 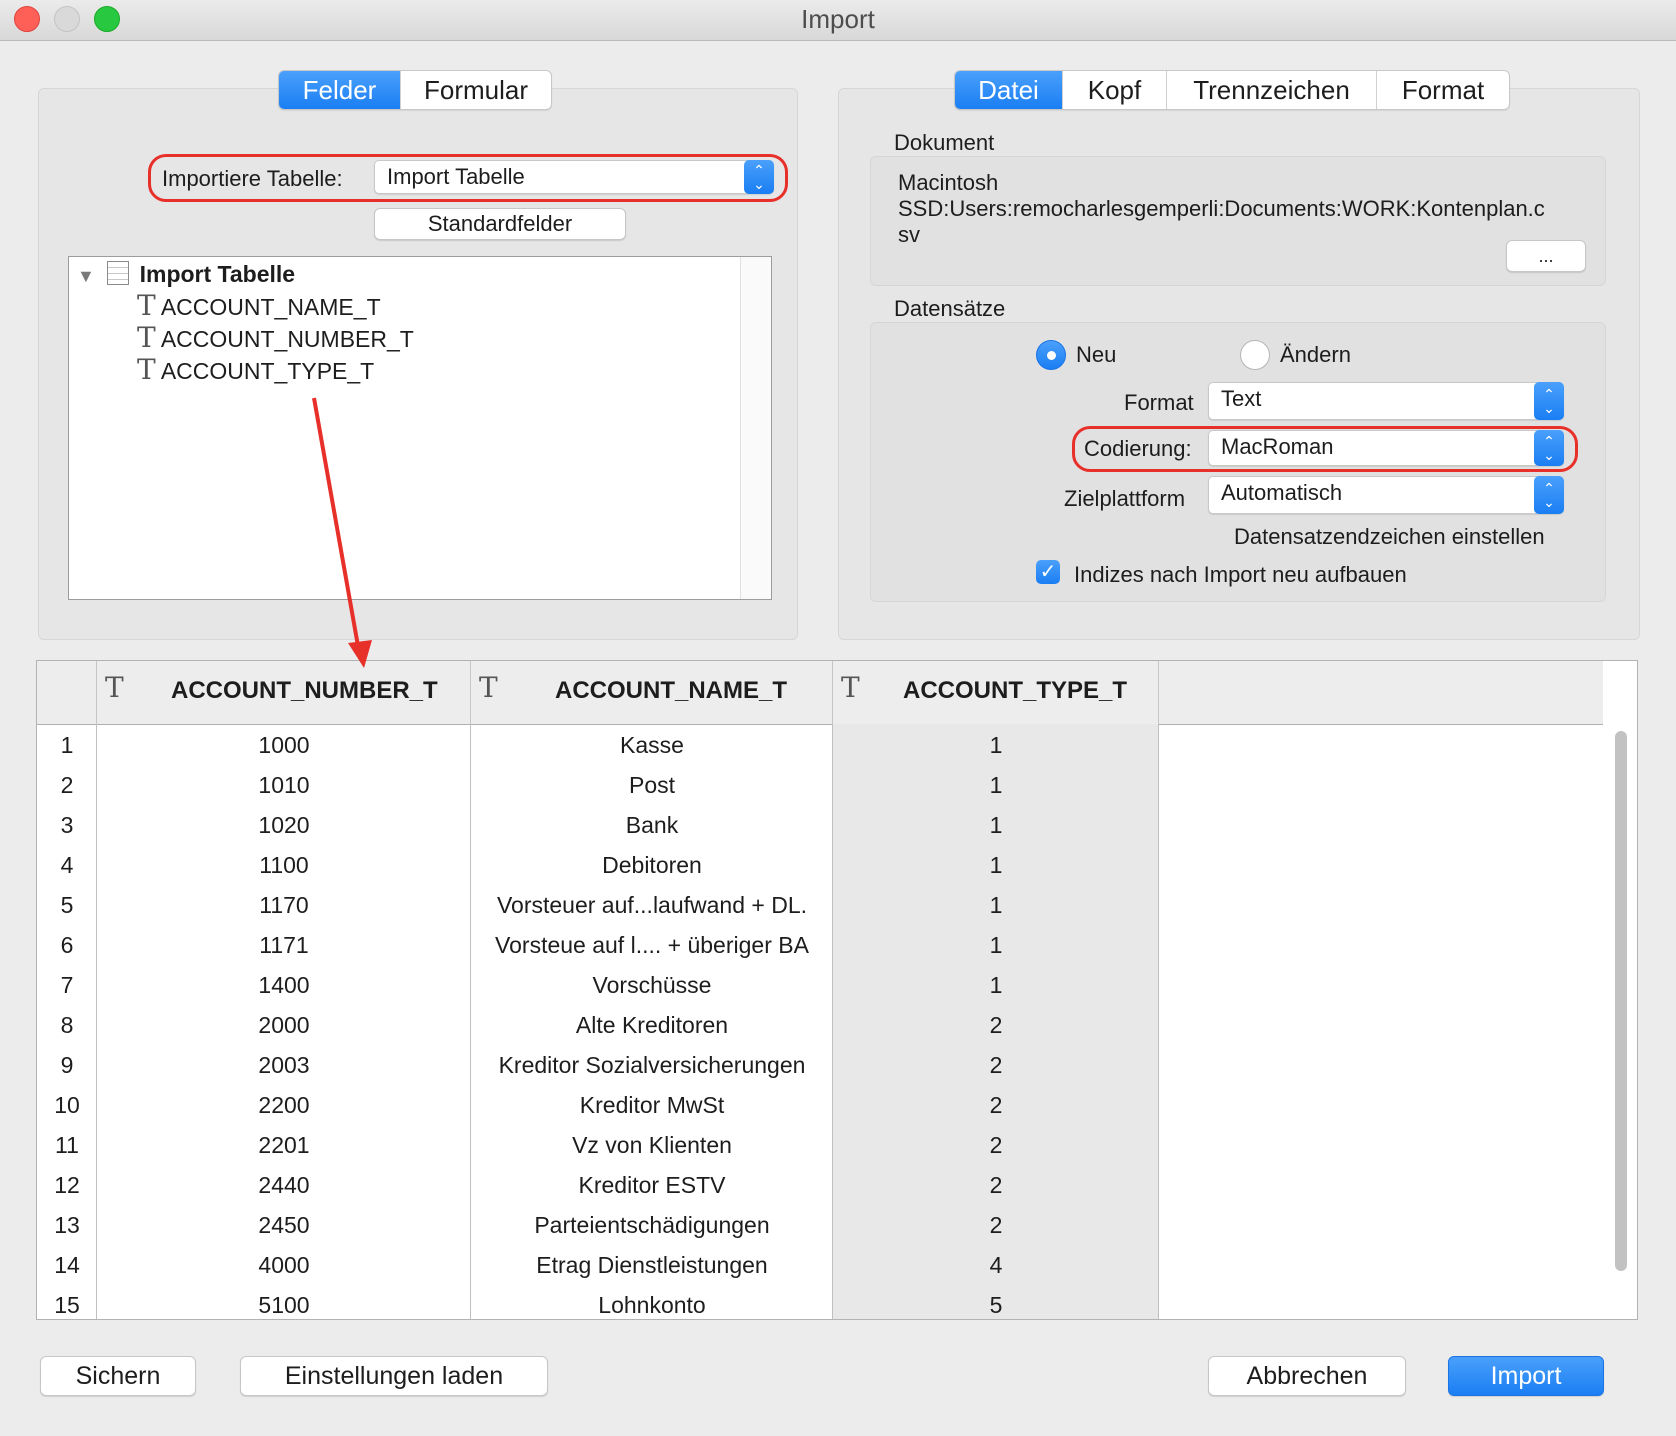 I want to click on platform-select: Automatisch ⌃ ⌄, so click(x=1386, y=495).